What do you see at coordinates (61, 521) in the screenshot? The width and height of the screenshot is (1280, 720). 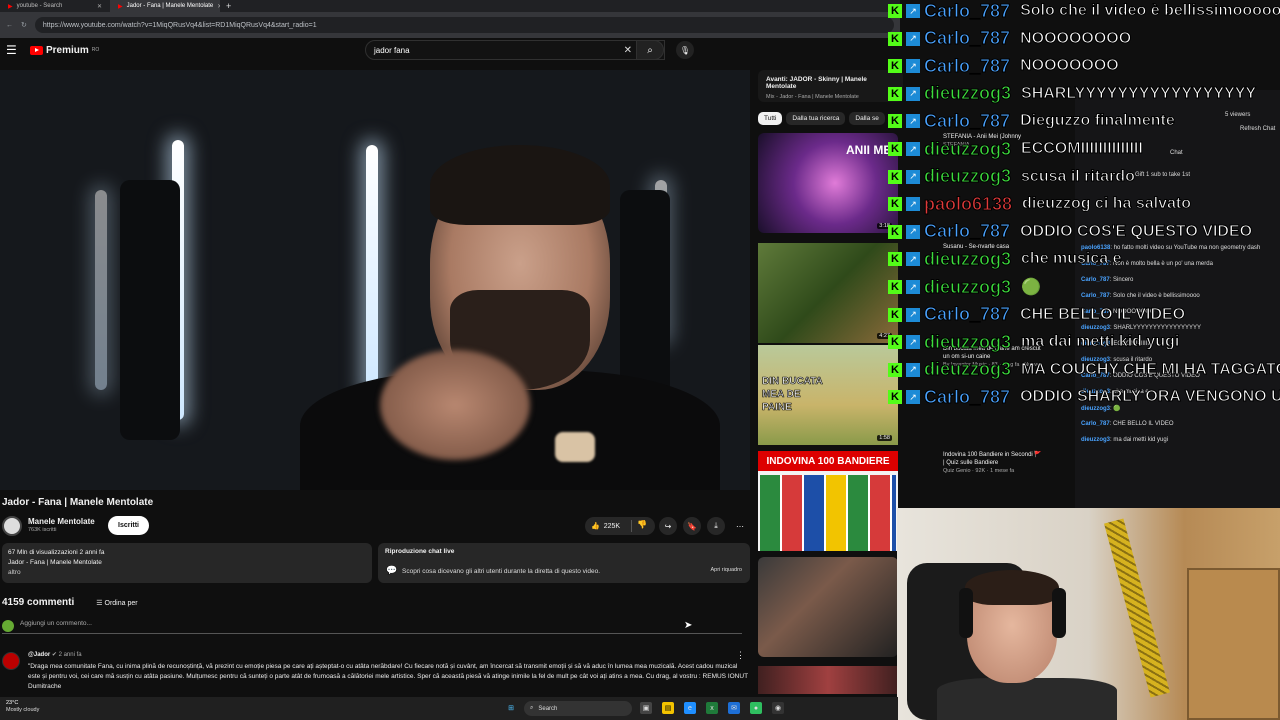 I see `channel-name: Manele Mentolate` at bounding box center [61, 521].